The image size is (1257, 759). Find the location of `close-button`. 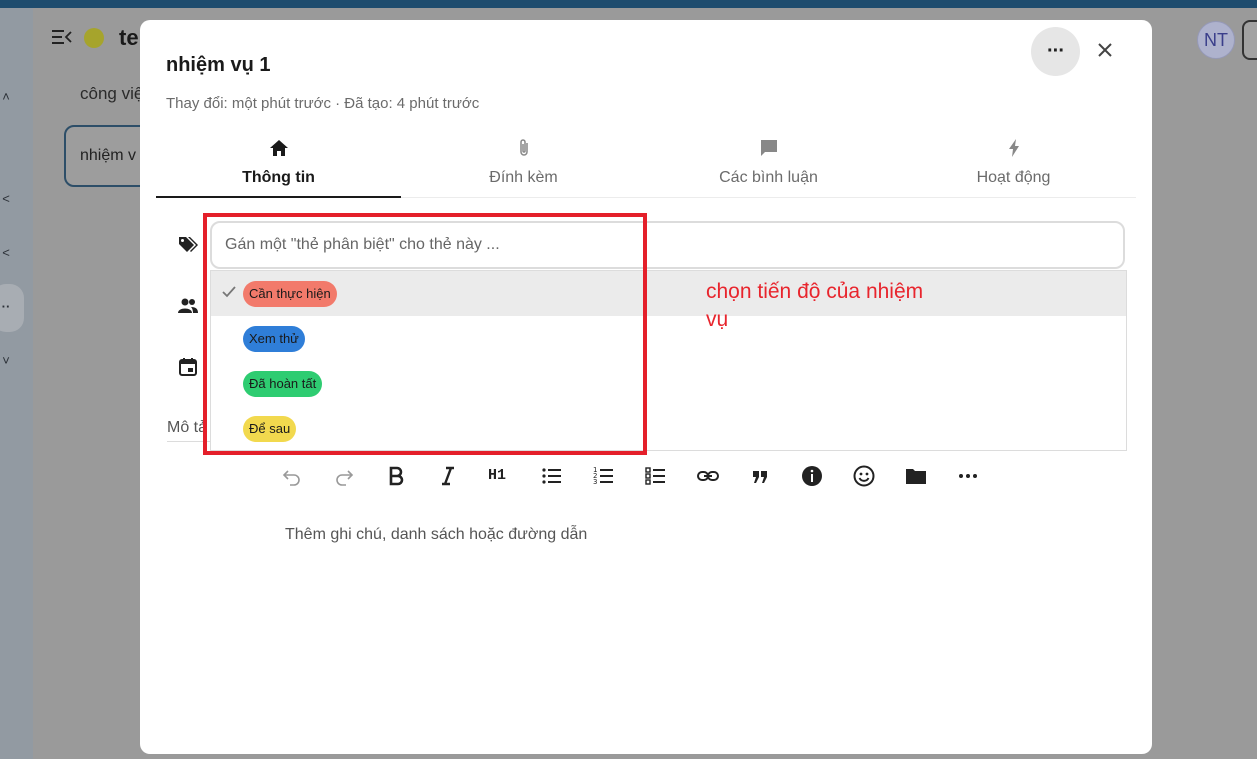

close-button is located at coordinates (1105, 50).